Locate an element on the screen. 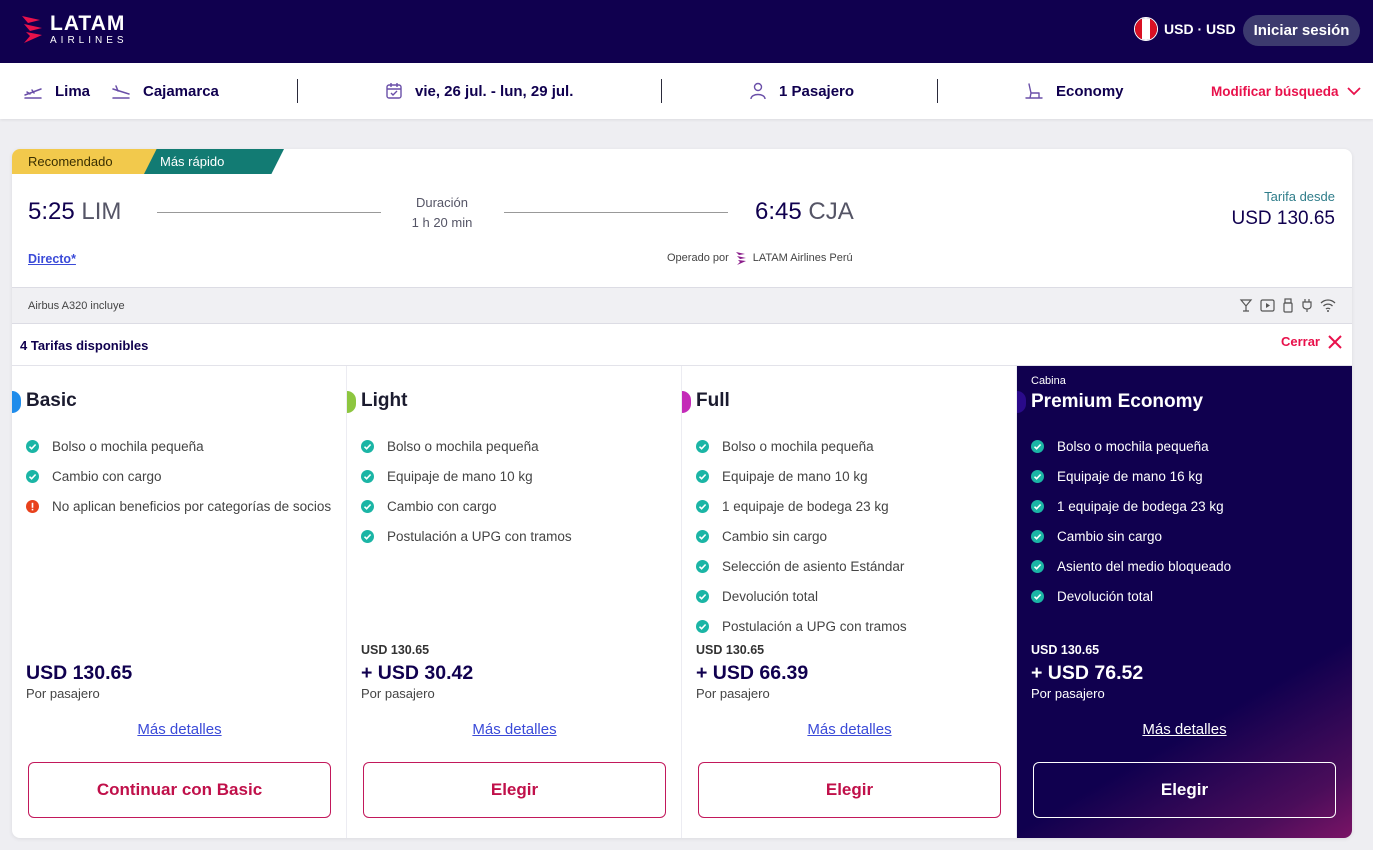 This screenshot has height=850, width=1373. benefit-item: Postulación a UPG con tramos is located at coordinates (801, 626).